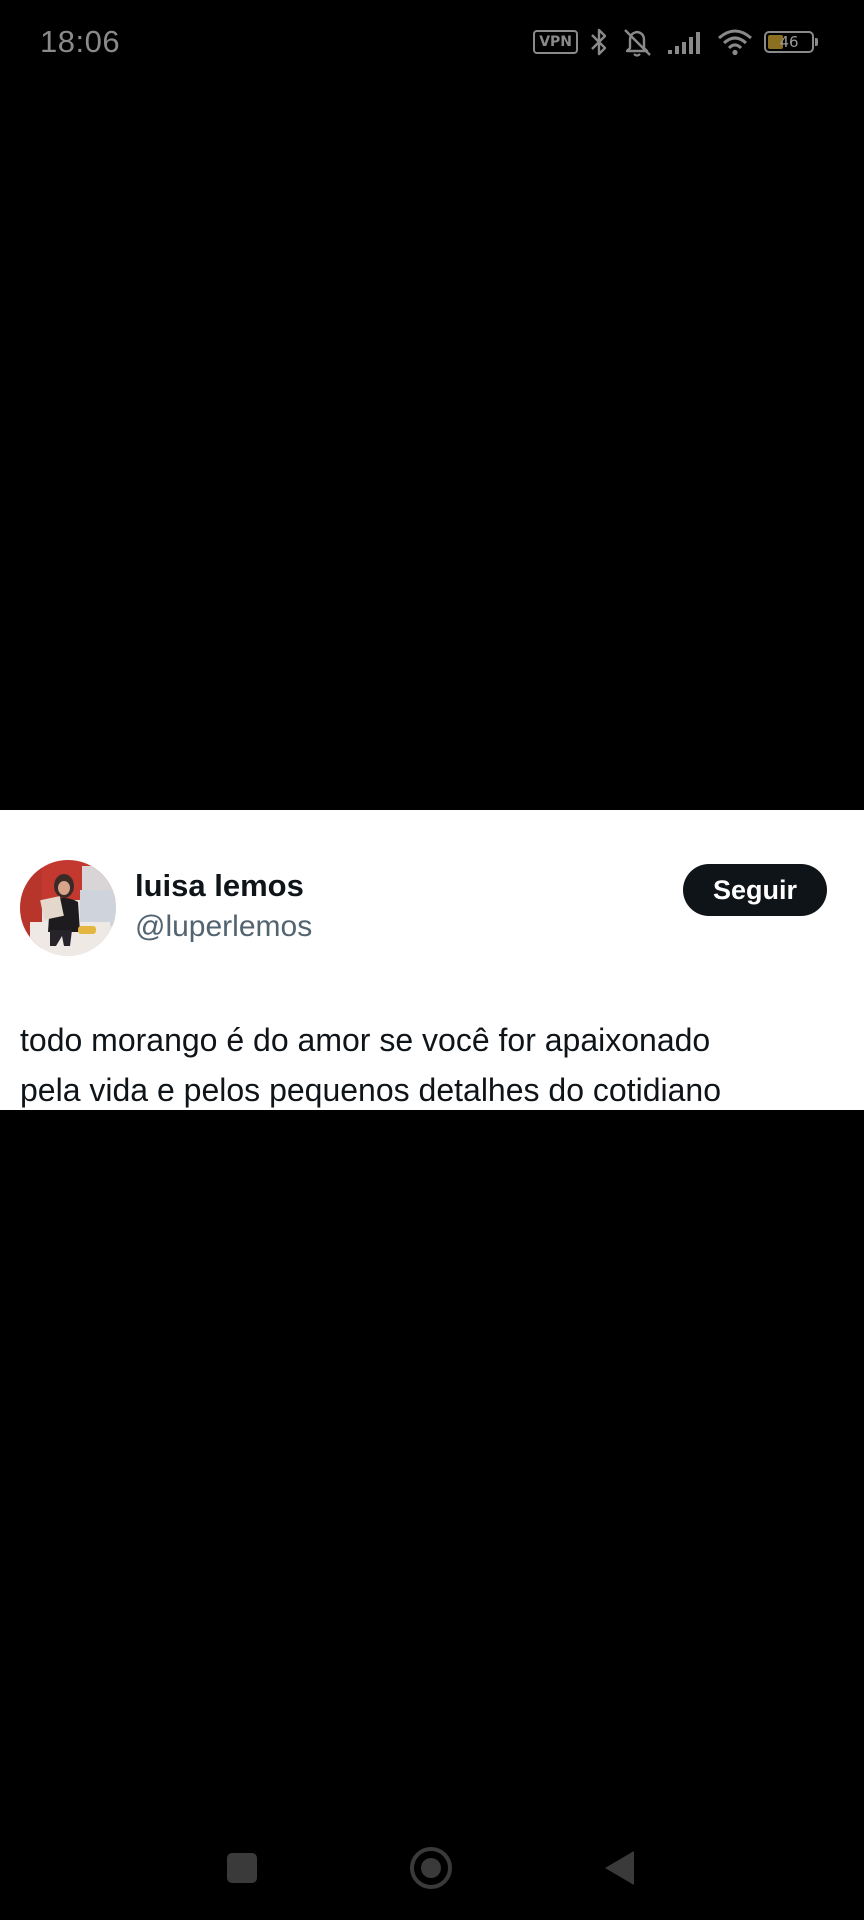 The height and width of the screenshot is (1920, 864). What do you see at coordinates (432, 43) in the screenshot?
I see `status-bar: 18:06 VPN 46` at bounding box center [432, 43].